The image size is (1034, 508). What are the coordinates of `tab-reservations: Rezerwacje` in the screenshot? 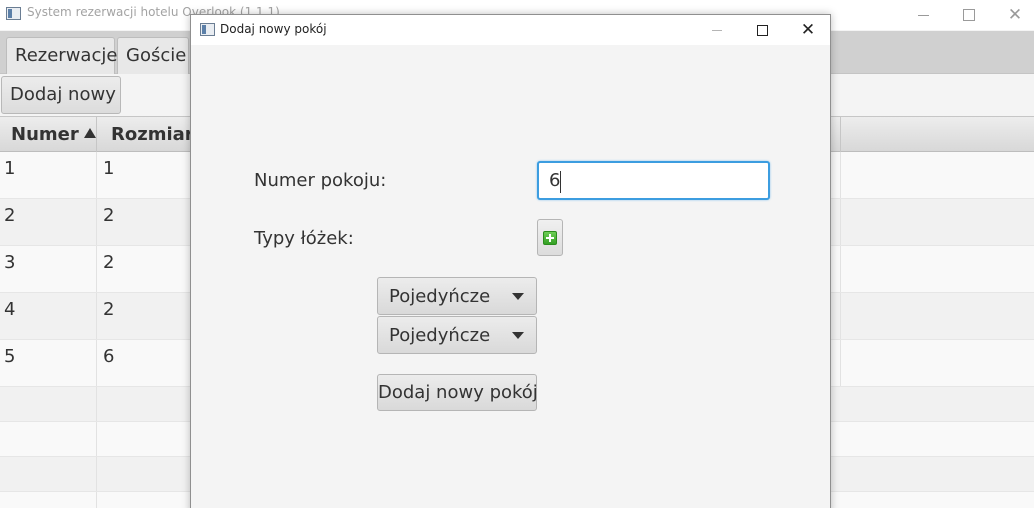 It's located at (61, 55).